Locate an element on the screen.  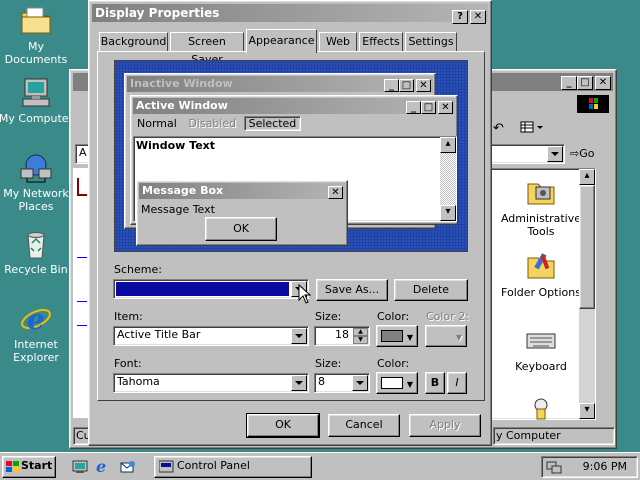
font-dropdown: Tahoma is located at coordinates (211, 383).